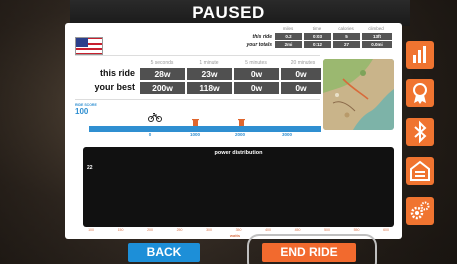 Image resolution: width=457 pixels, height=264 pixels. Describe the element at coordinates (238, 230) in the screenshot. I see `chart-x-tick: 350` at that location.